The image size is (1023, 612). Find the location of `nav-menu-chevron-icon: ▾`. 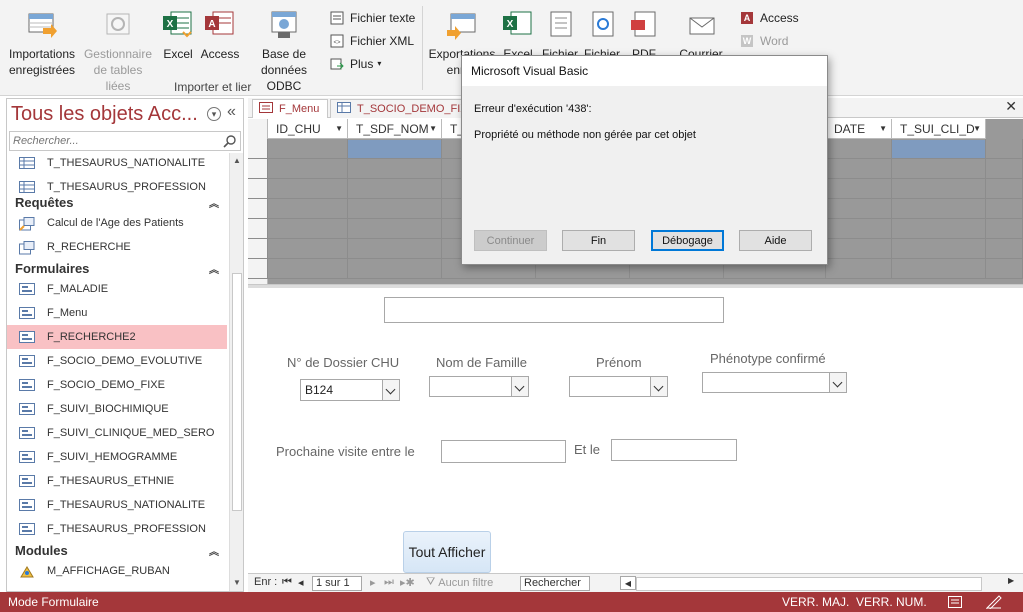

nav-menu-chevron-icon: ▾ is located at coordinates (214, 114).